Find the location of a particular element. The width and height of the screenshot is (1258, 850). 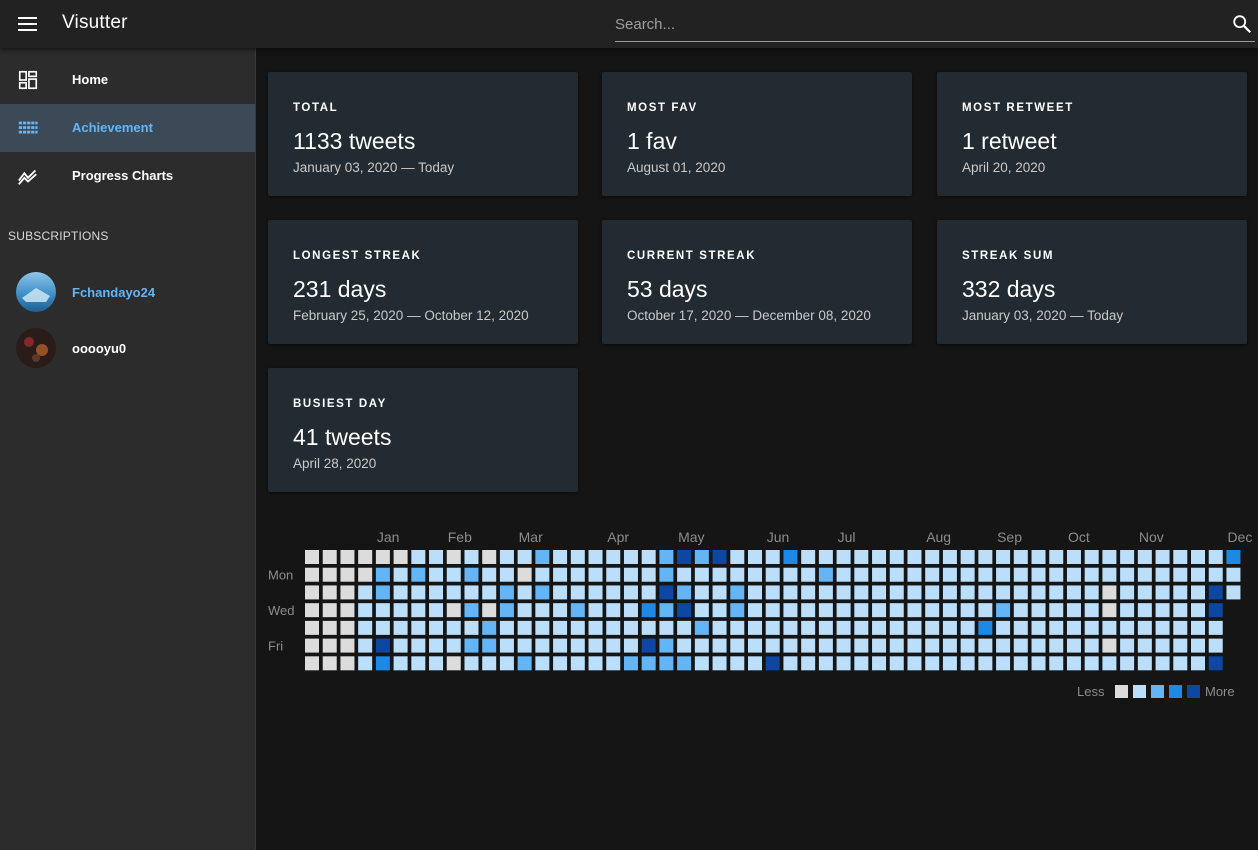

search-input is located at coordinates (915, 24).